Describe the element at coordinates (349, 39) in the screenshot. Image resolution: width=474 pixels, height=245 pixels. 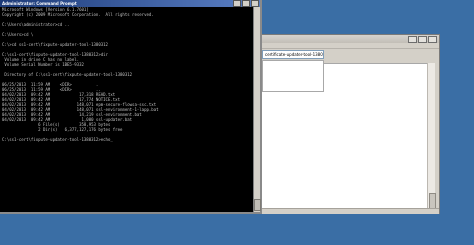
I see `explorer-titlebar` at that location.